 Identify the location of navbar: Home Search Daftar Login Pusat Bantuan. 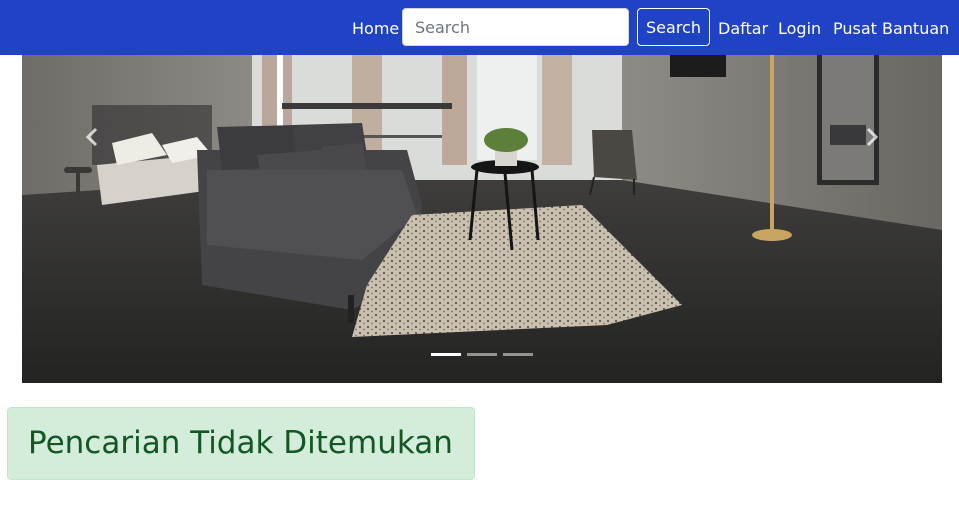
(479, 27).